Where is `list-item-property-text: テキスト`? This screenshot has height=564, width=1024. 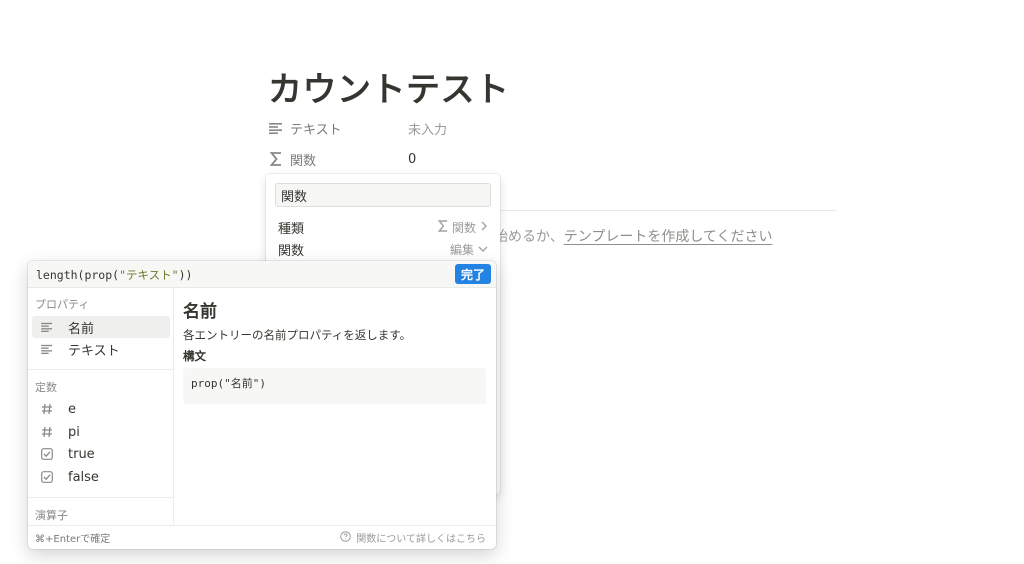
list-item-property-text: テキスト is located at coordinates (101, 349).